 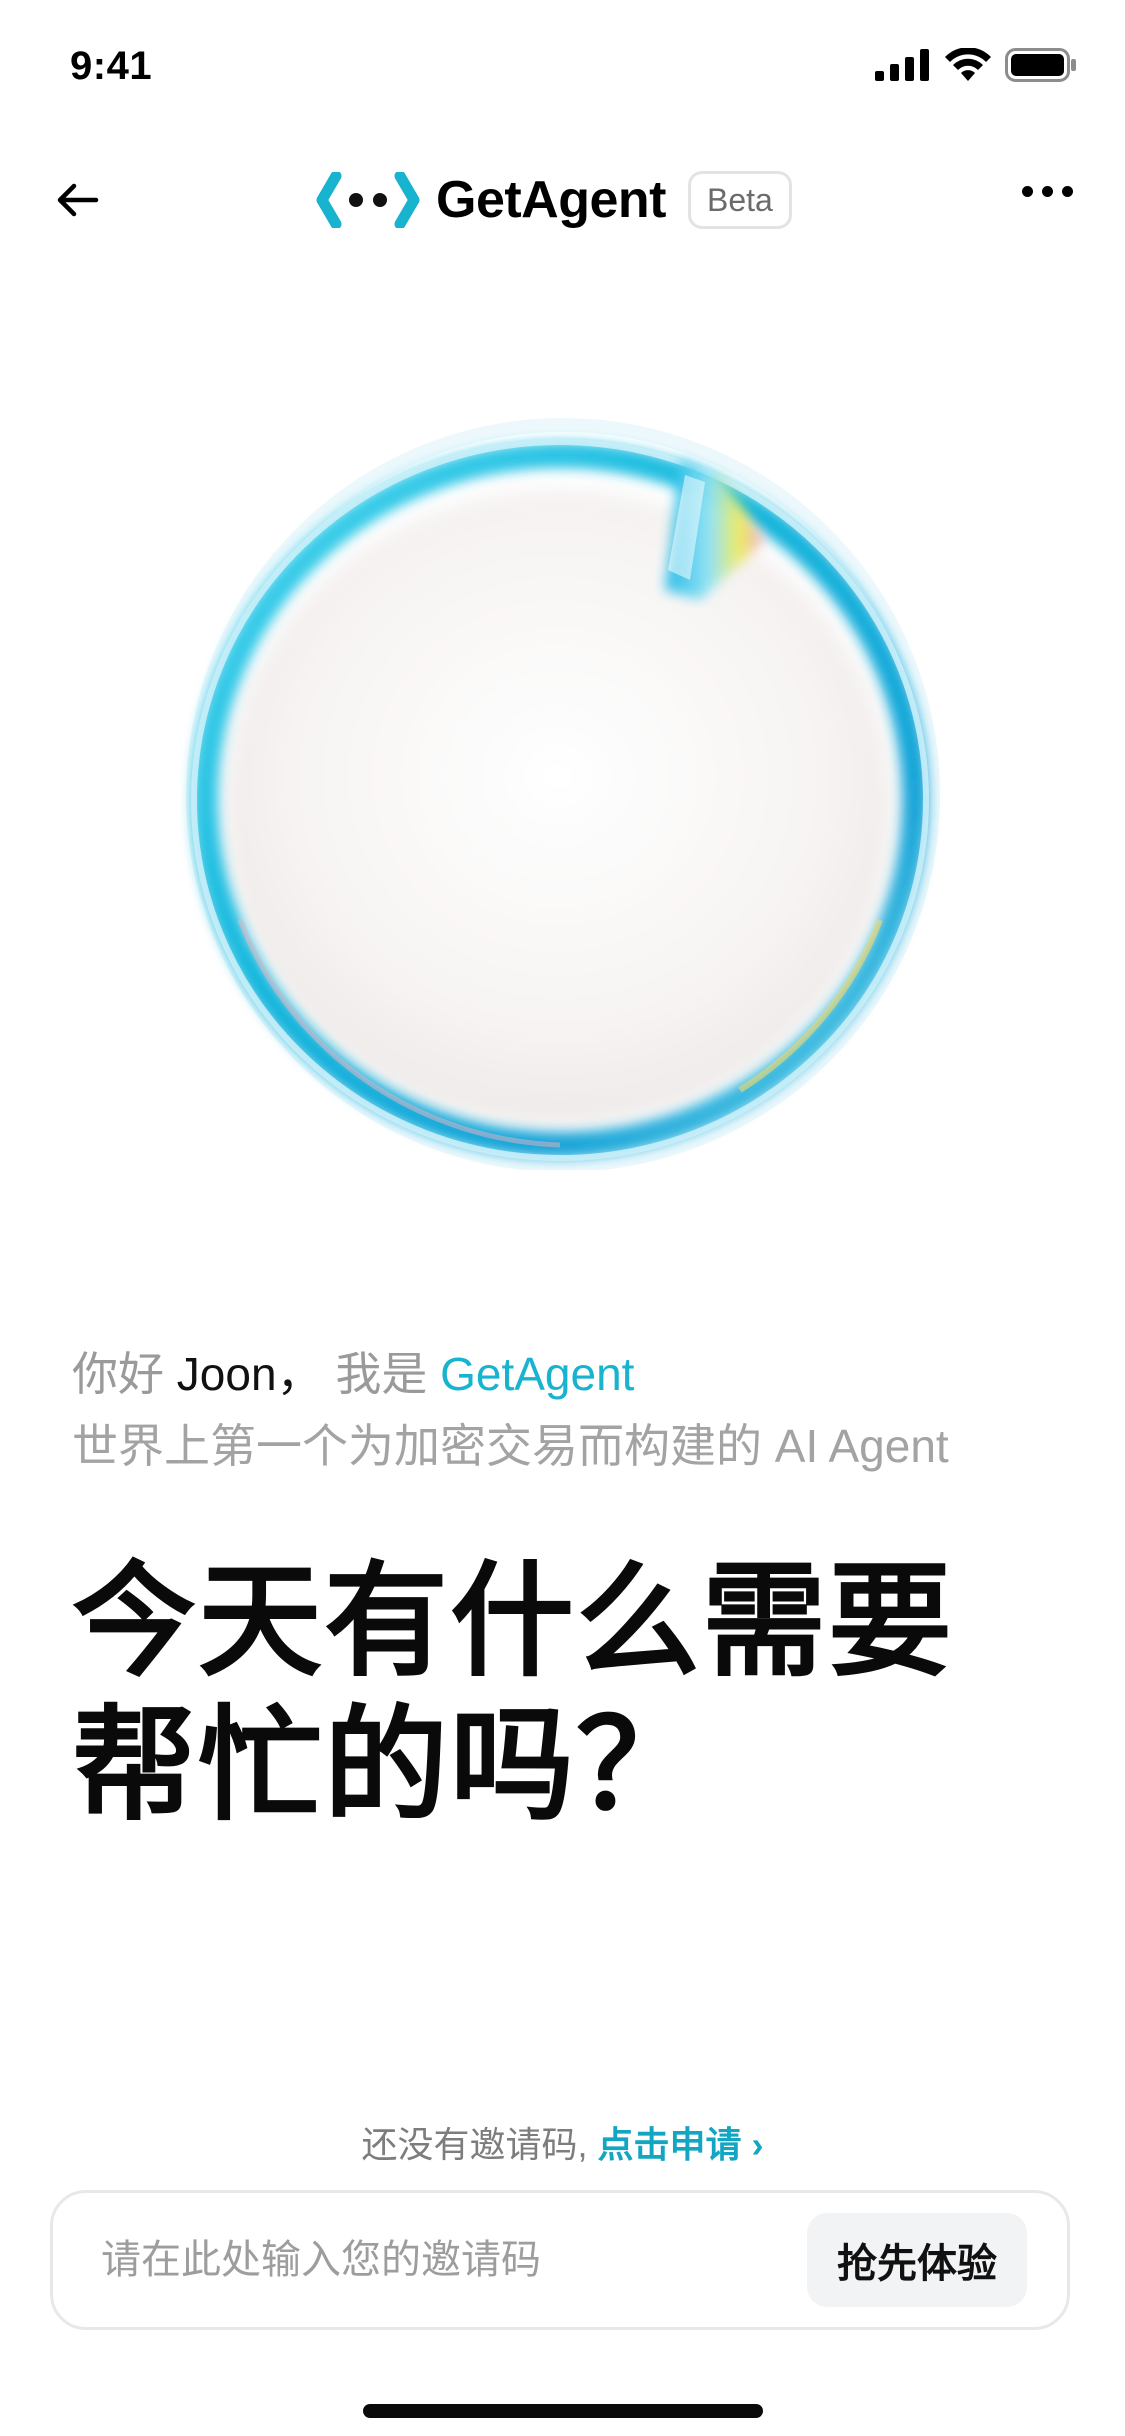 I want to click on apply-invite-link: 点击申请, so click(x=670, y=2144).